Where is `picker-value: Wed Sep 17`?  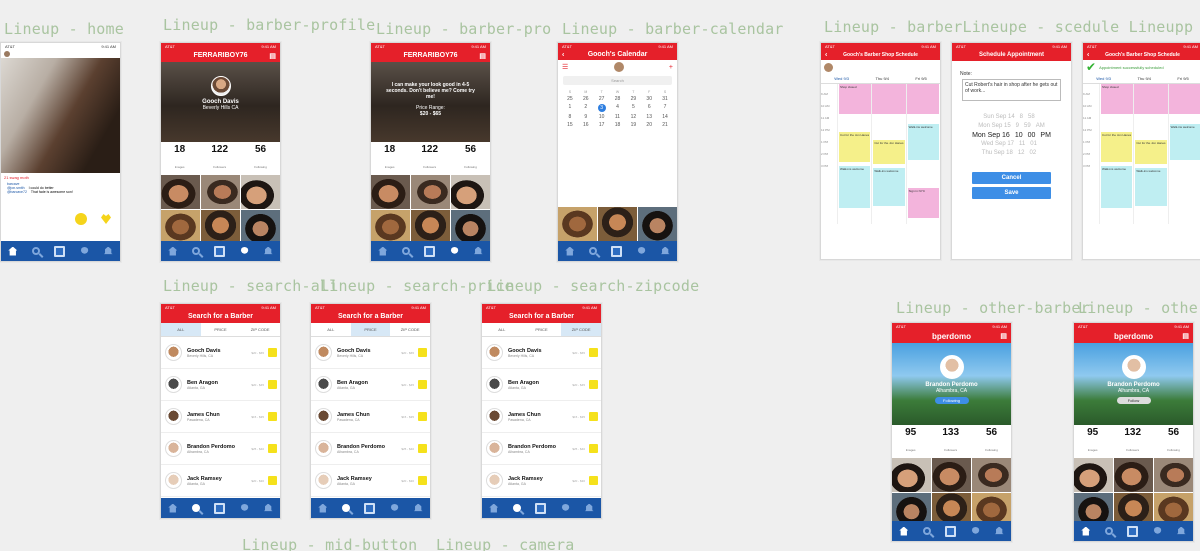 picker-value: Wed Sep 17 is located at coordinates (997, 144).